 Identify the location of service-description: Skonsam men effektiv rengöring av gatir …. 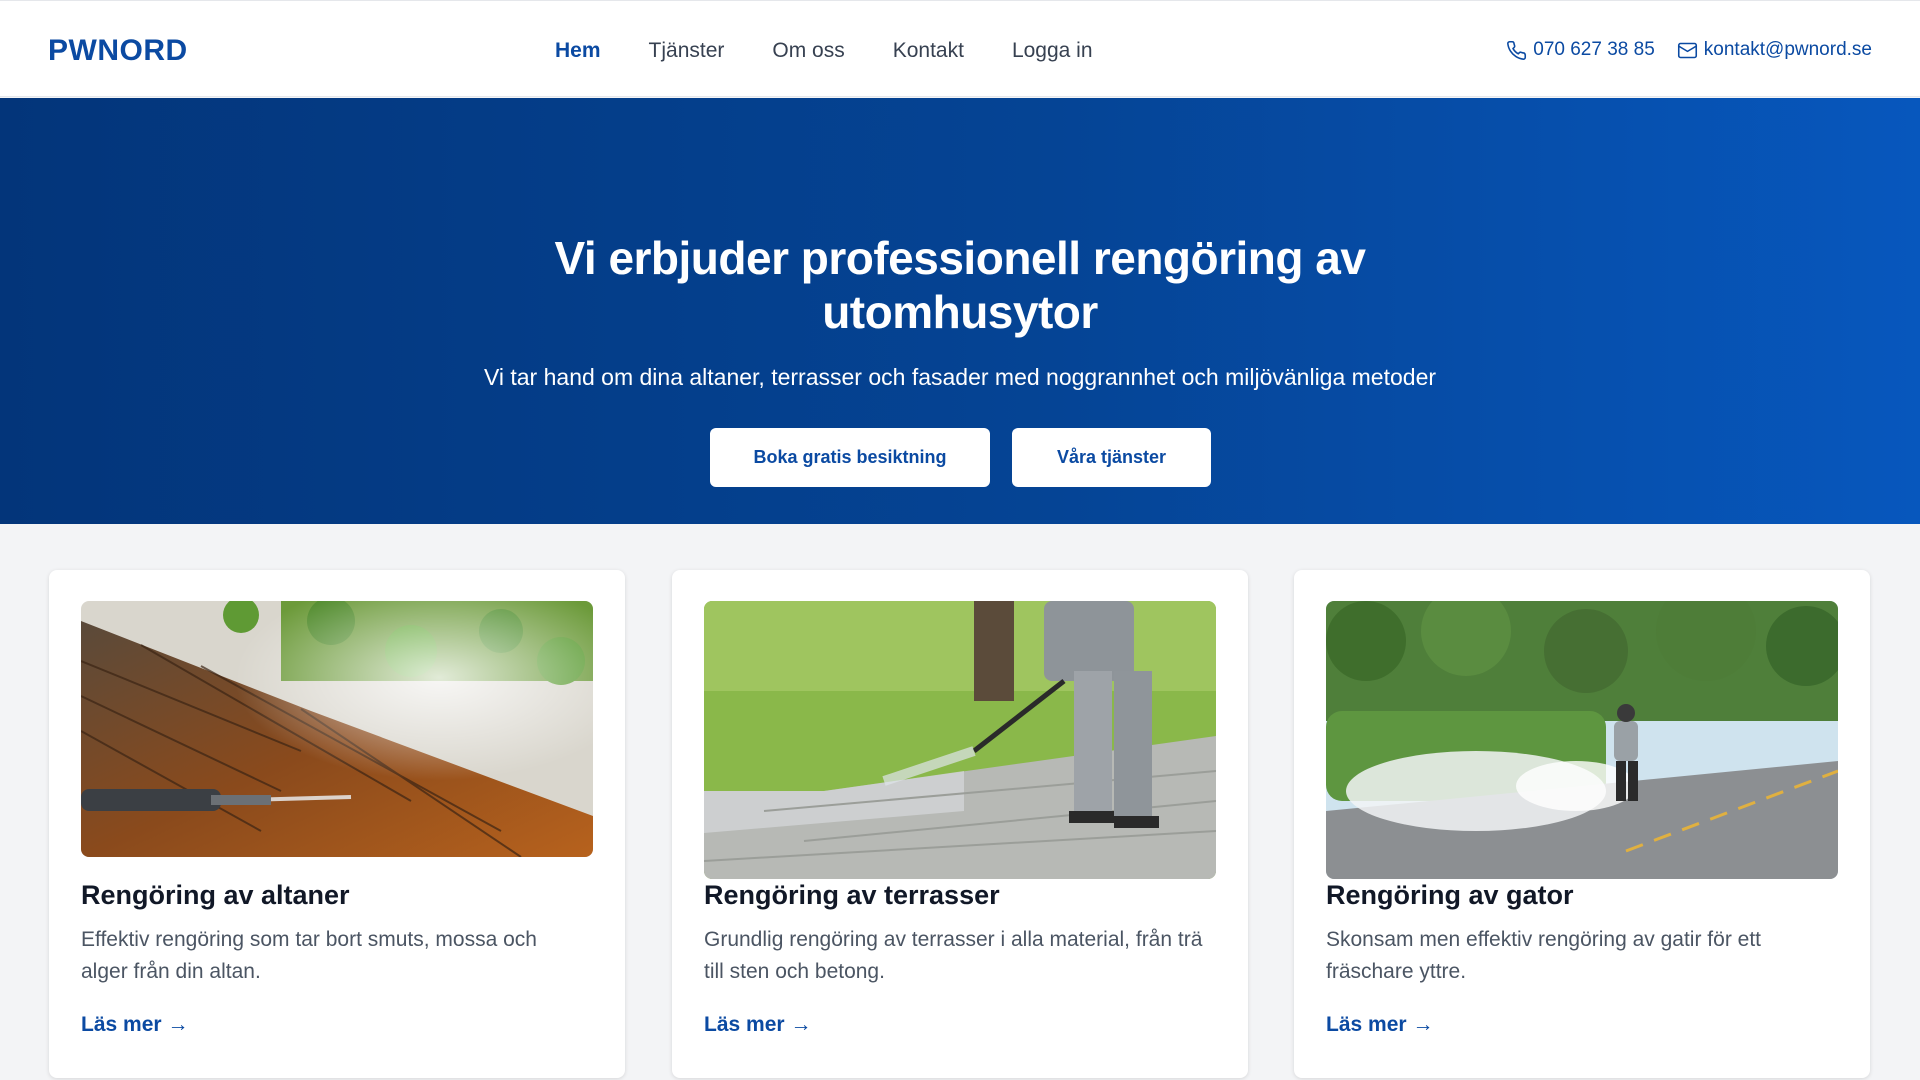
(1543, 955).